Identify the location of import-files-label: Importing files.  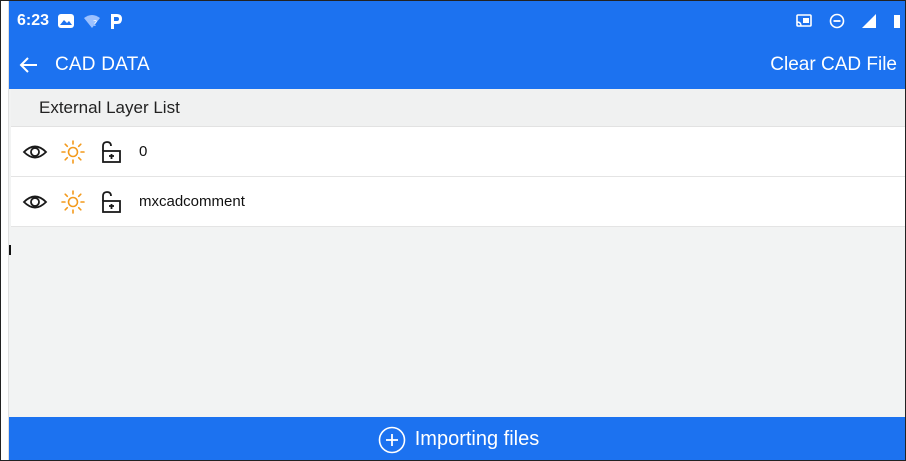
(477, 439).